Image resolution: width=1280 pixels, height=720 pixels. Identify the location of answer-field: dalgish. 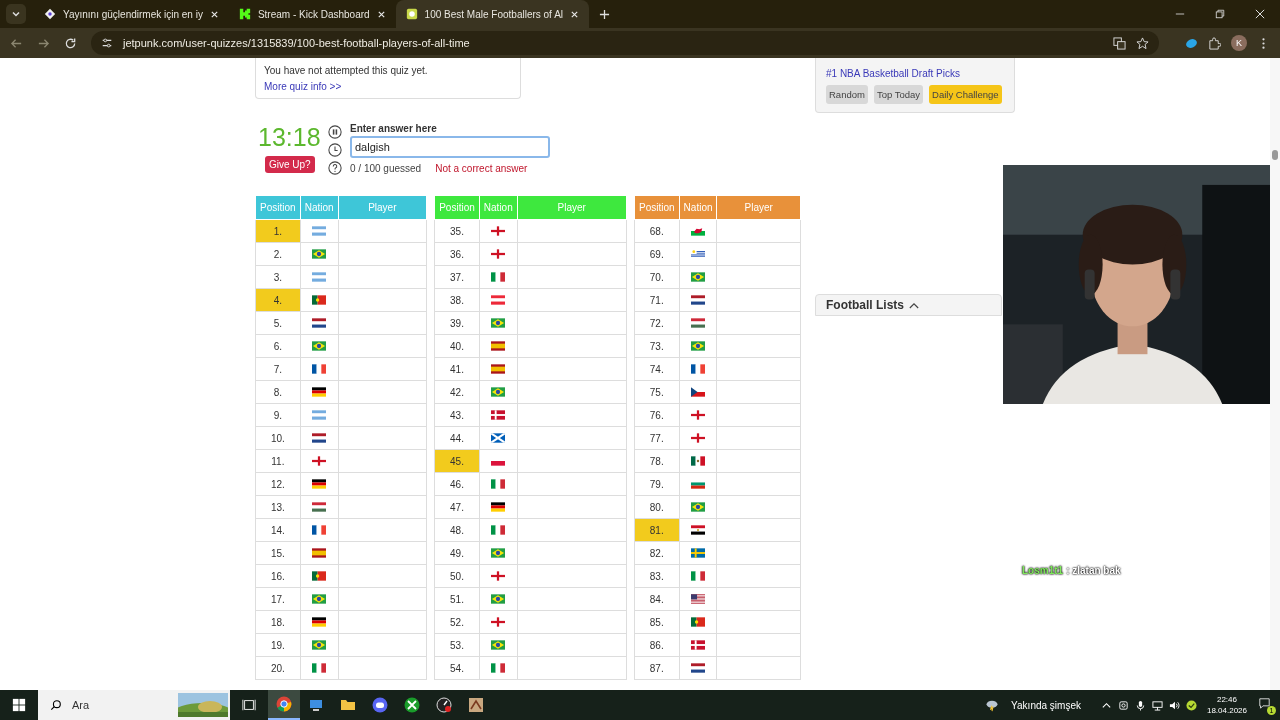
(450, 147).